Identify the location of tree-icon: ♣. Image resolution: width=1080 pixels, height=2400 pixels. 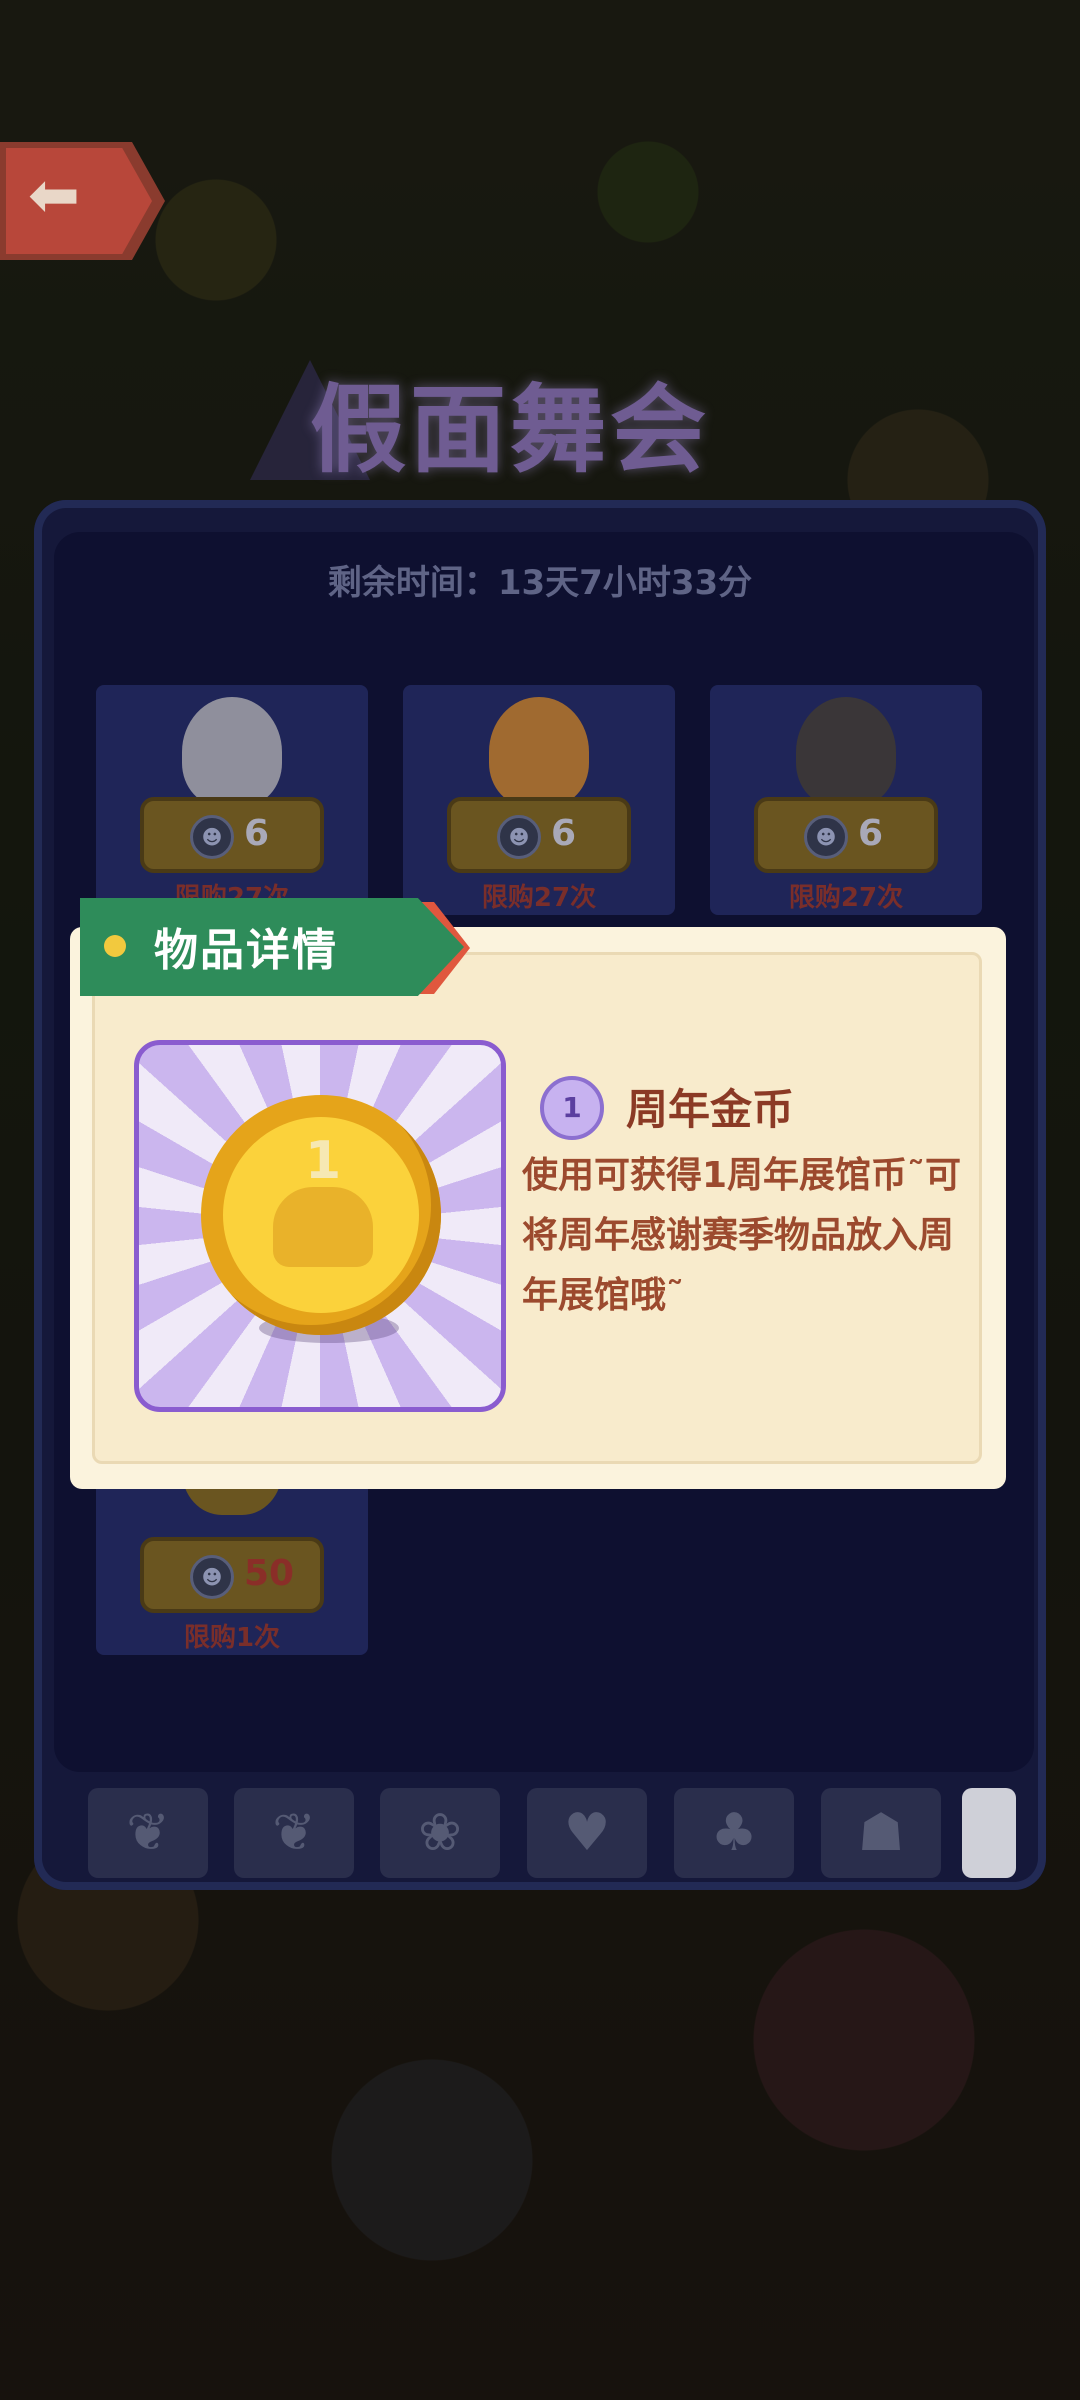
(734, 1833).